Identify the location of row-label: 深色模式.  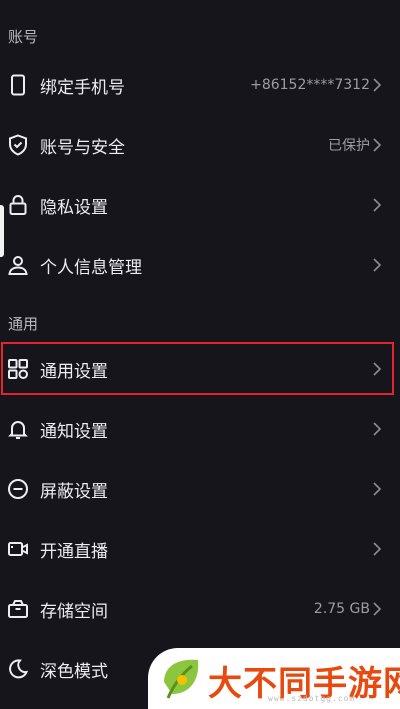
(74, 671).